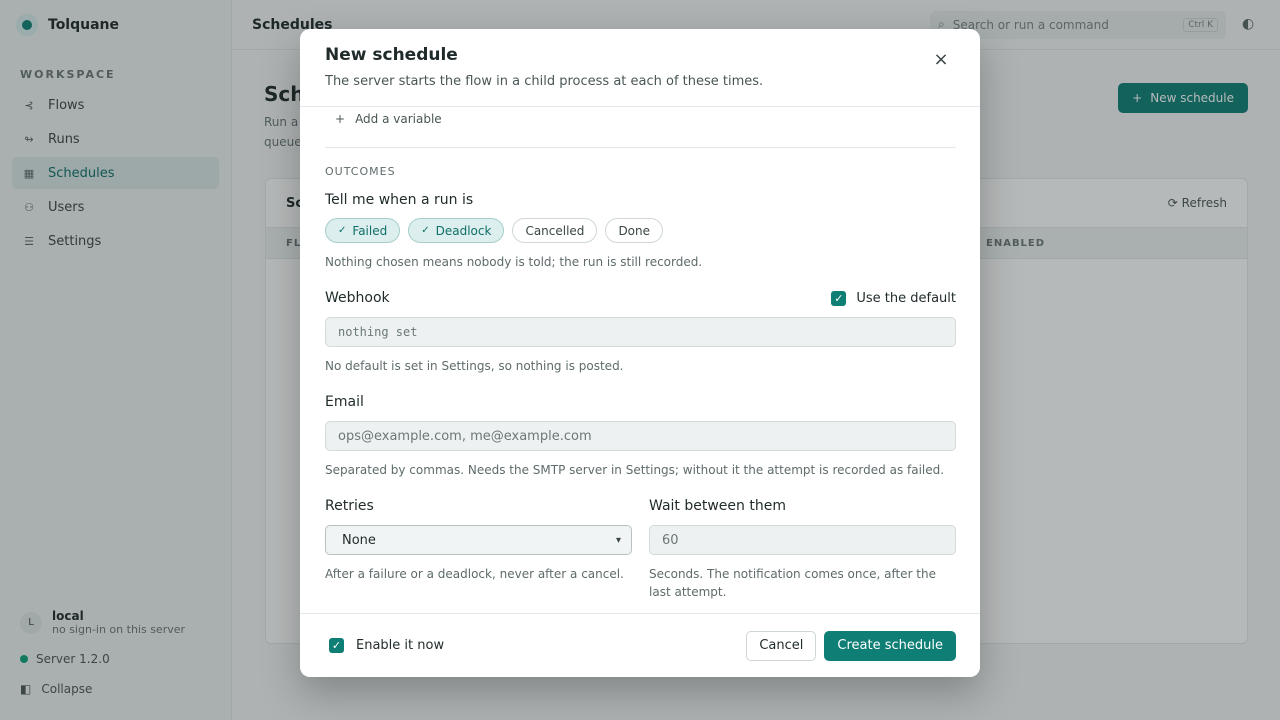  Describe the element at coordinates (344, 402) in the screenshot. I see `email-label: Email` at that location.